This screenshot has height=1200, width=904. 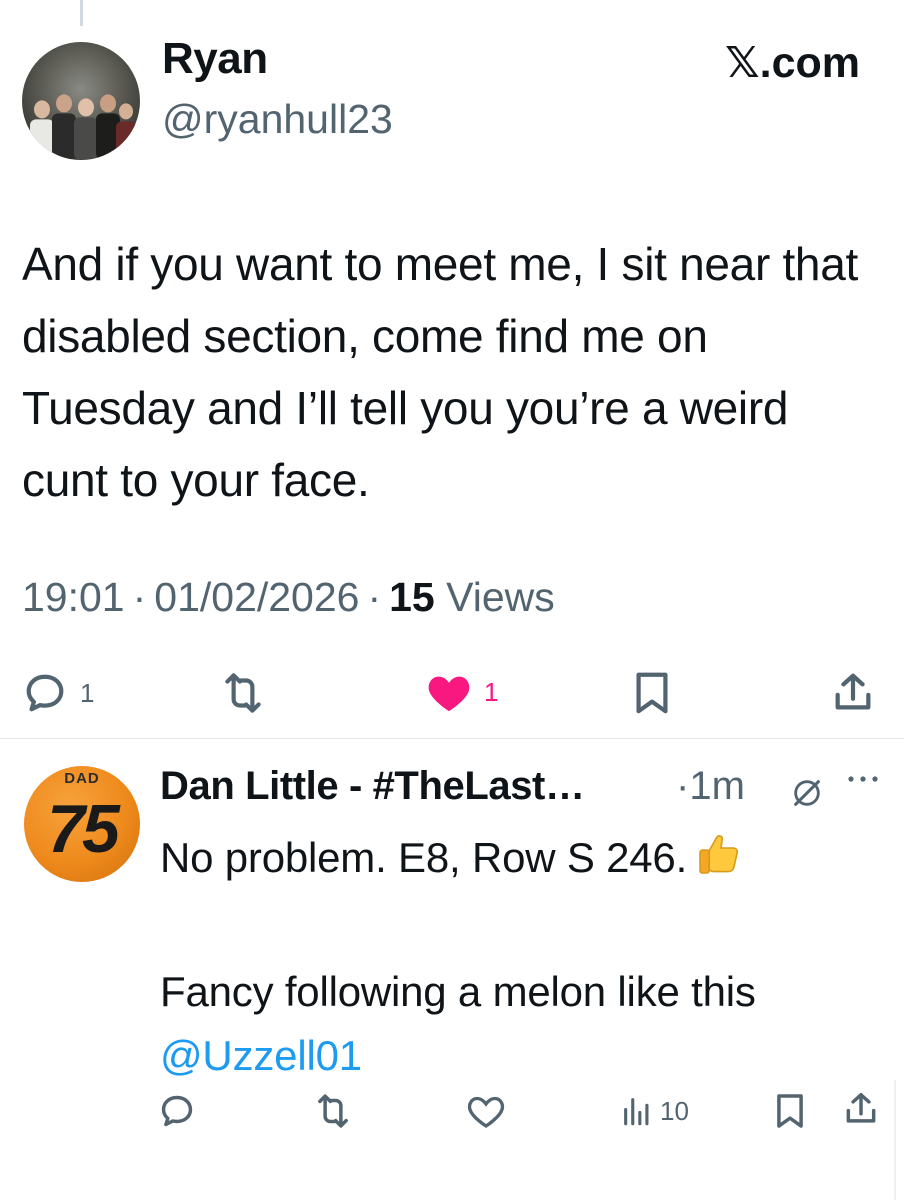 What do you see at coordinates (491, 691) in the screenshot?
I see `like-count: 1` at bounding box center [491, 691].